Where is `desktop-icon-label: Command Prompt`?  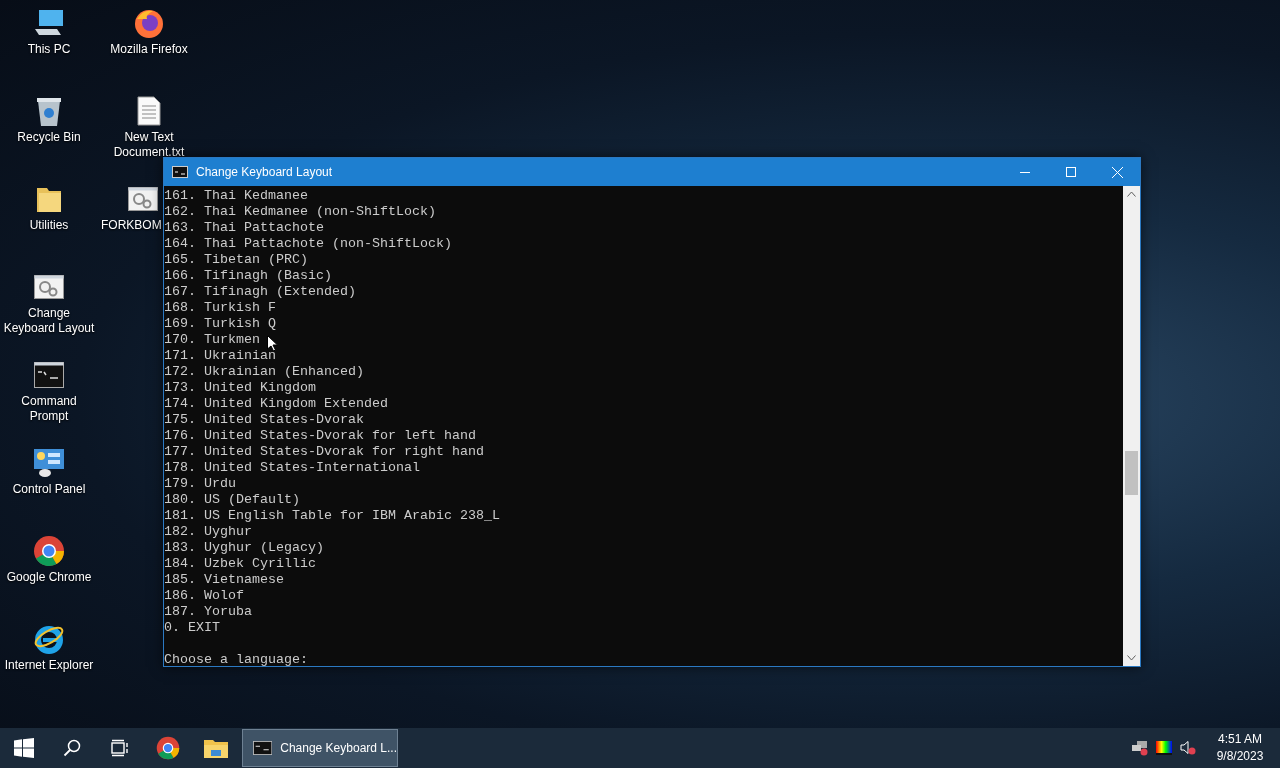
desktop-icon-label: Command Prompt is located at coordinates (49, 409).